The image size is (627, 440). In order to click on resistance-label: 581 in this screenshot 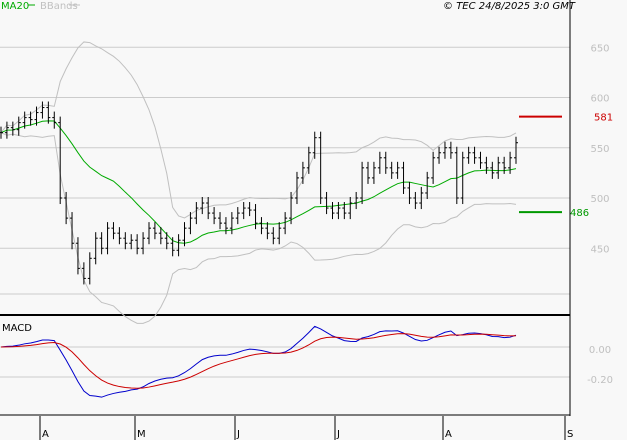, I will do `click(603, 118)`.